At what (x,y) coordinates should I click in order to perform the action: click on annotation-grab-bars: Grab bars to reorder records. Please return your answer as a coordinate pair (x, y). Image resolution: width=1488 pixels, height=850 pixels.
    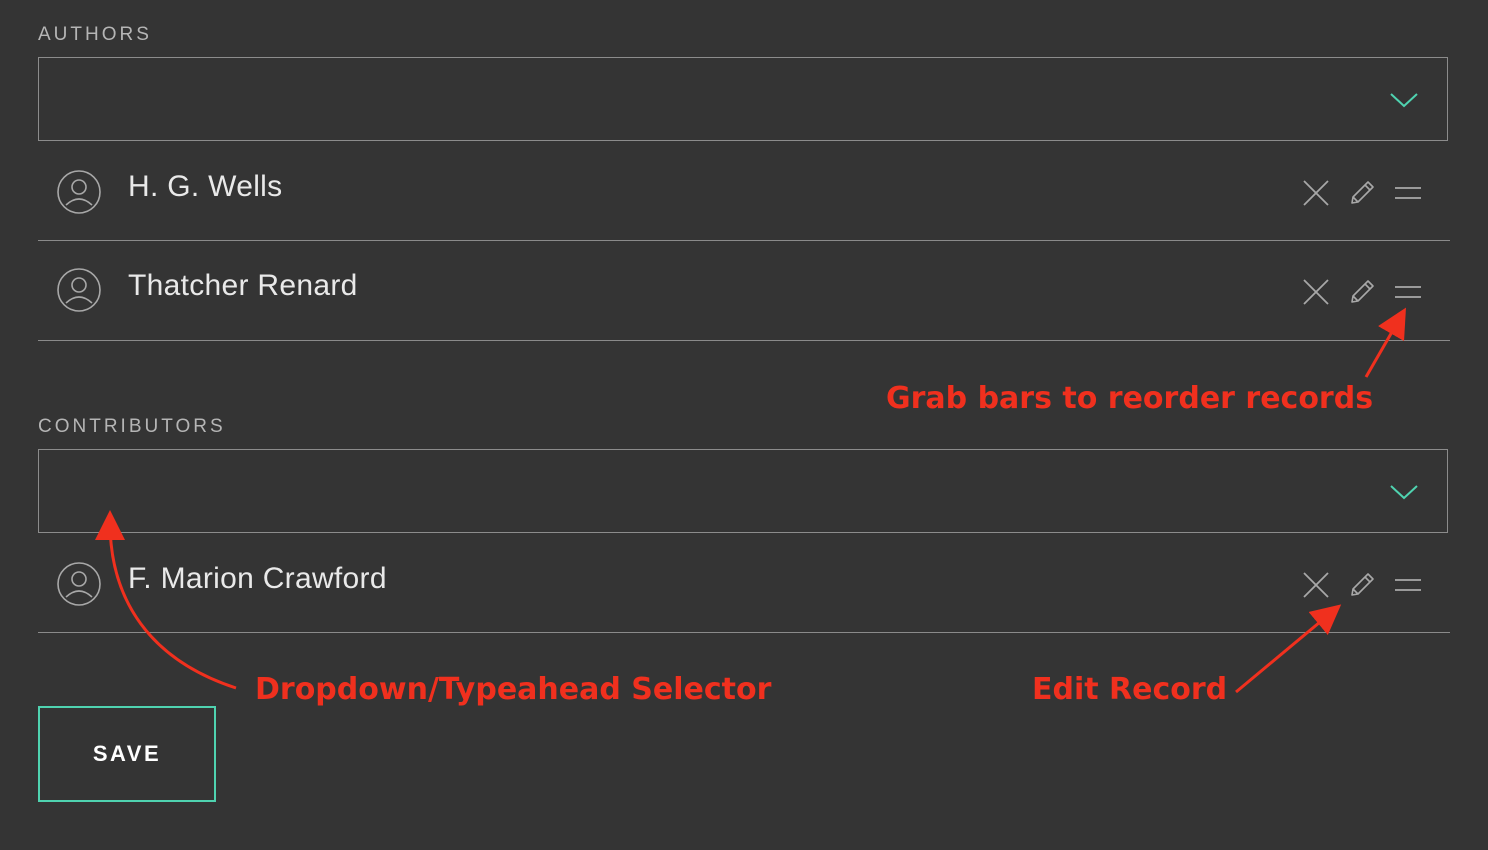
    Looking at the image, I should click on (1130, 398).